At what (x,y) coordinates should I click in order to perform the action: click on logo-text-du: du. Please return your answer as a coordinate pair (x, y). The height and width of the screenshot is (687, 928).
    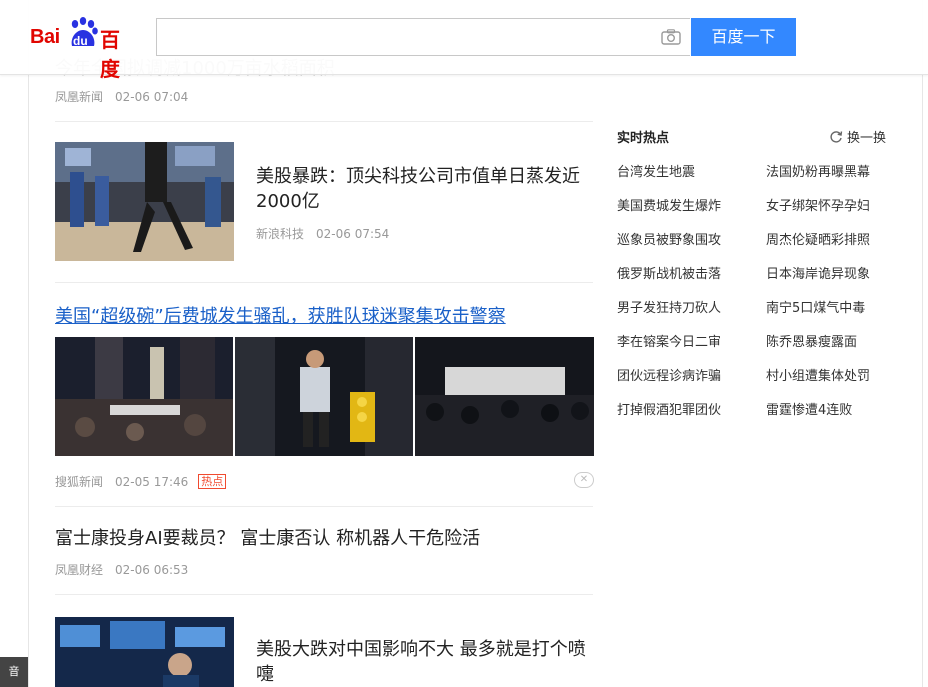
    Looking at the image, I should click on (80, 41).